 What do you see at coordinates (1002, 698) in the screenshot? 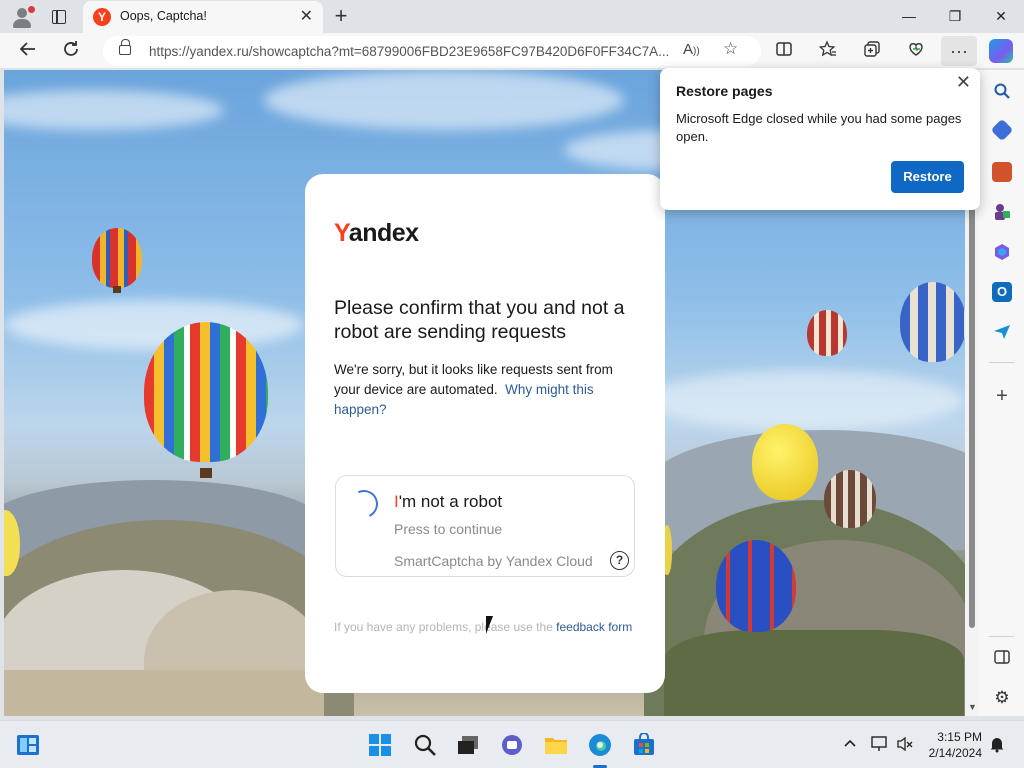
I see `sidebar-settings-gear-icon: ⚙` at bounding box center [1002, 698].